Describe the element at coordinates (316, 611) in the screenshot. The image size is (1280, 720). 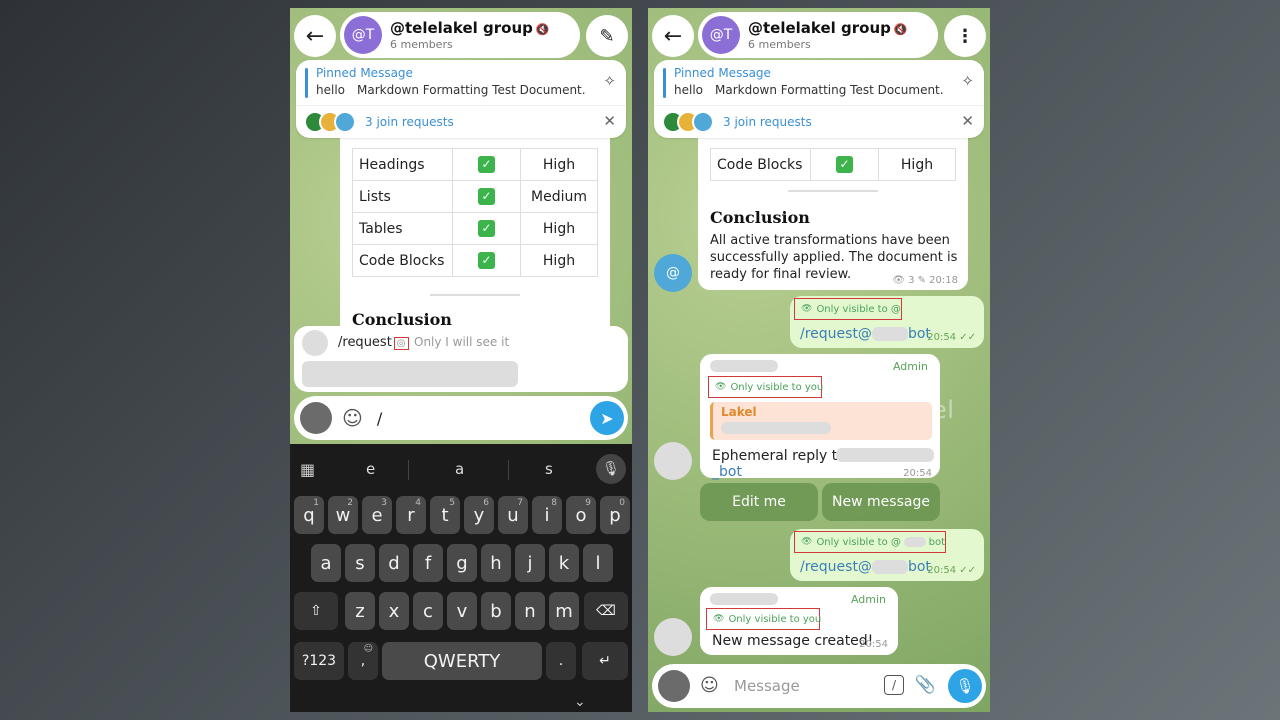
I see `shift-key: ⇧` at that location.